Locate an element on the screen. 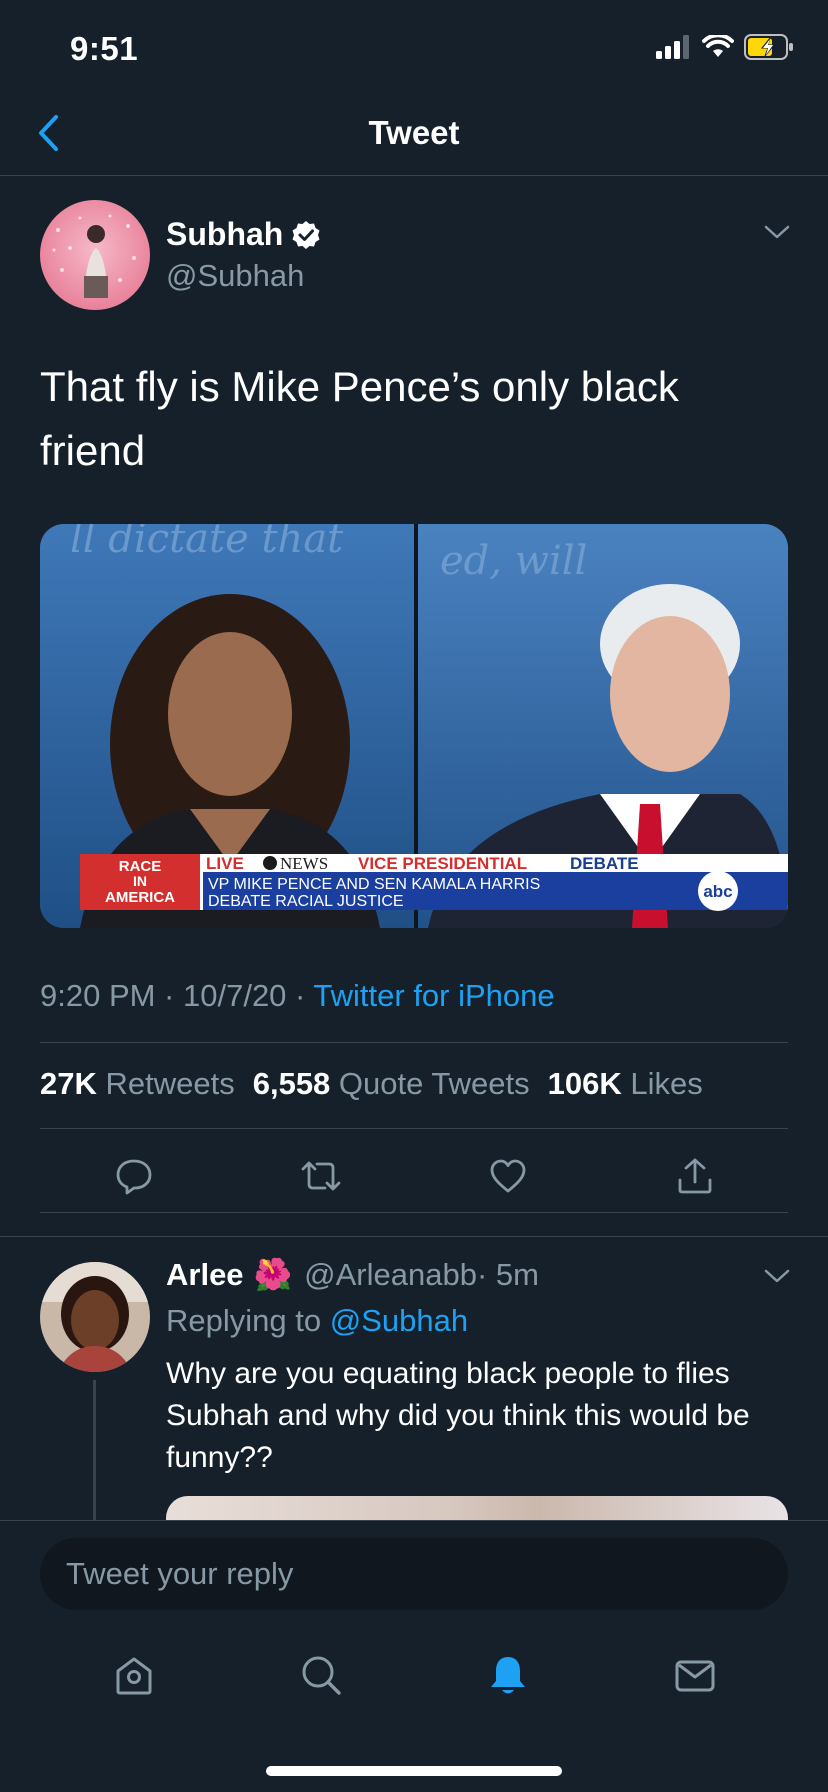 Image resolution: width=828 pixels, height=1792 pixels. tweet-meta: 9:20 PM · 10/7/20 · Twitter for iPhone is located at coordinates (297, 996).